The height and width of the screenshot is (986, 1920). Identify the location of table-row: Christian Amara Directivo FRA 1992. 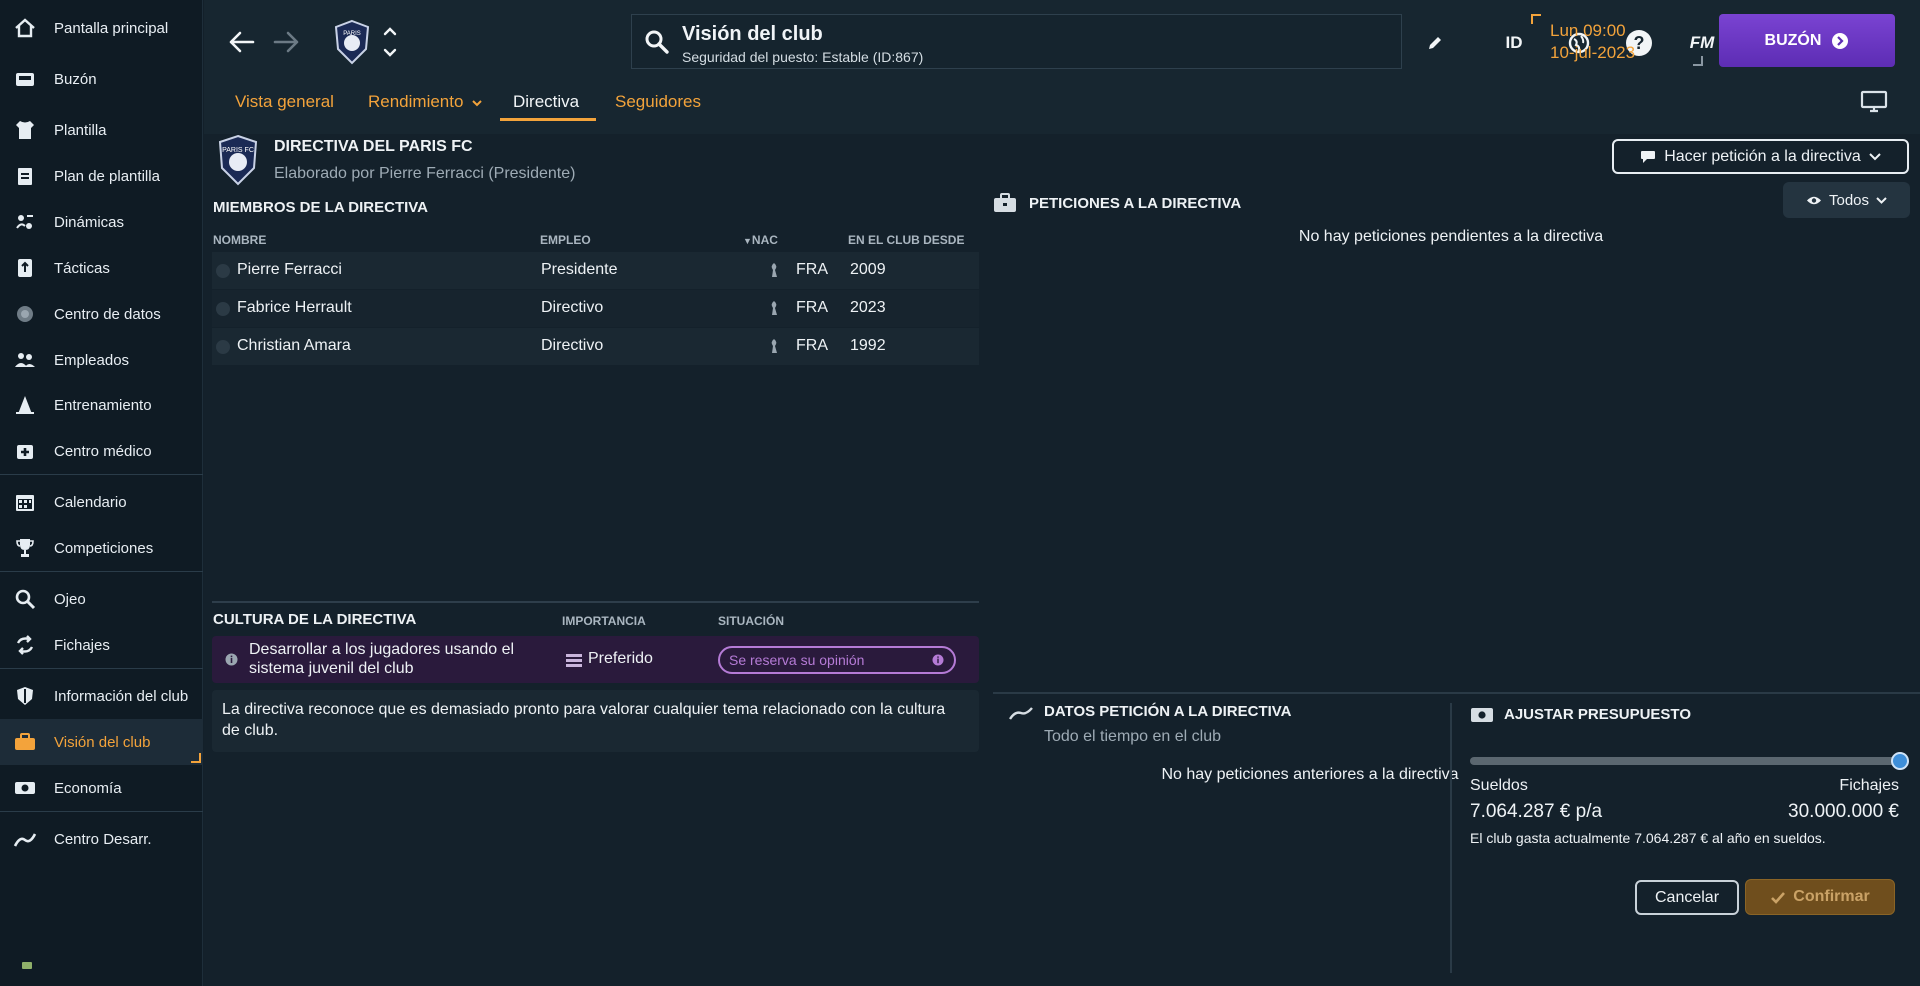
(595, 346).